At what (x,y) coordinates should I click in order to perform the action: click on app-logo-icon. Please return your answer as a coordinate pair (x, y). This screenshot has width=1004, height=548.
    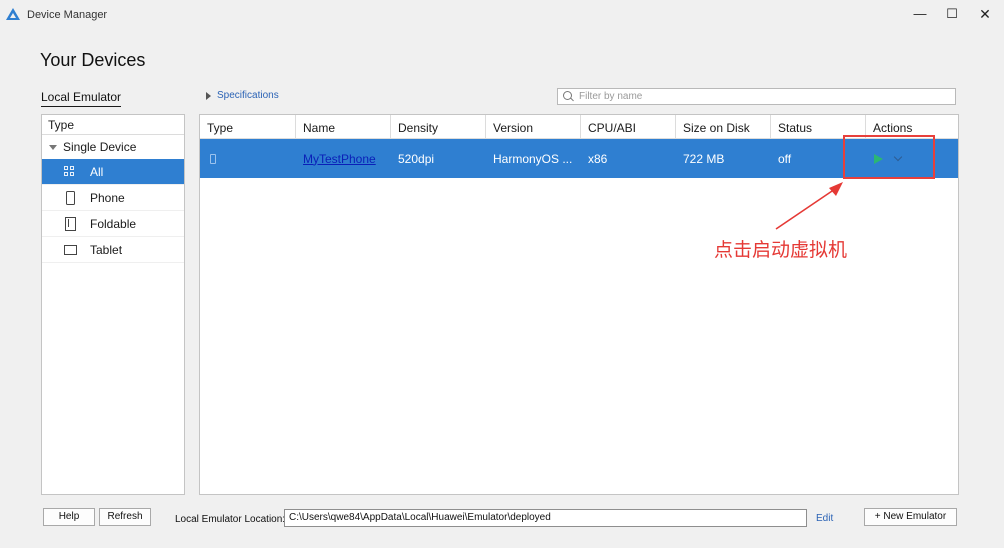
    Looking at the image, I should click on (13, 14).